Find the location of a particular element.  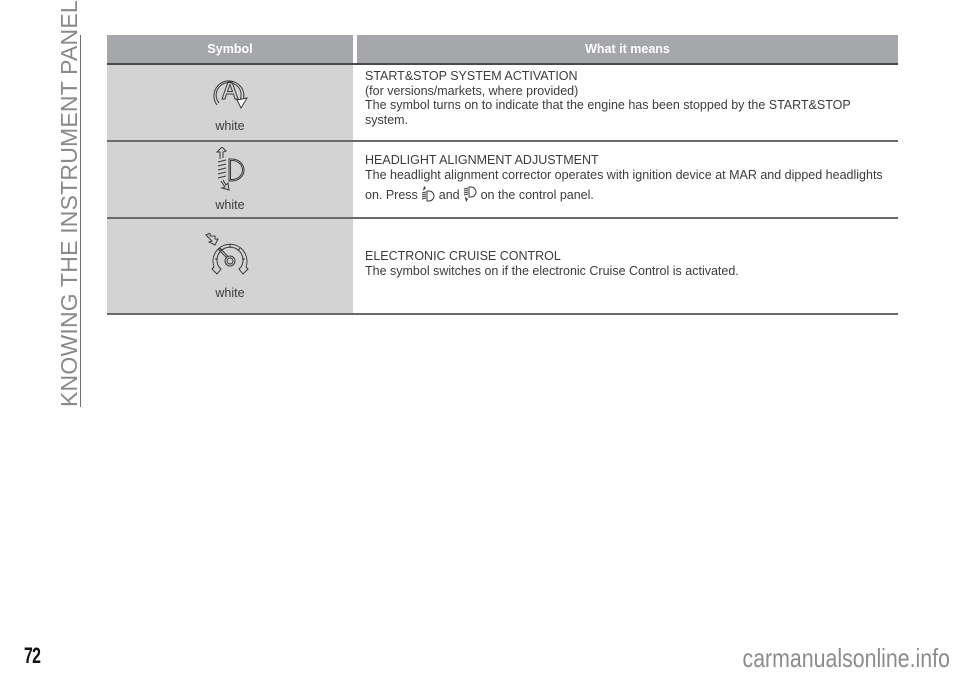

table-header: Symbol What it means is located at coordinates (502, 50).